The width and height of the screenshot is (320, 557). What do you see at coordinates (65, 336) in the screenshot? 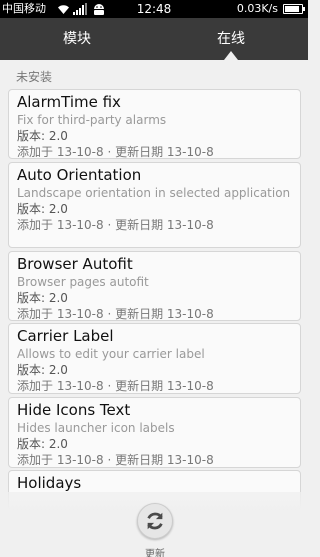
I see `module-title: Carrier Label` at bounding box center [65, 336].